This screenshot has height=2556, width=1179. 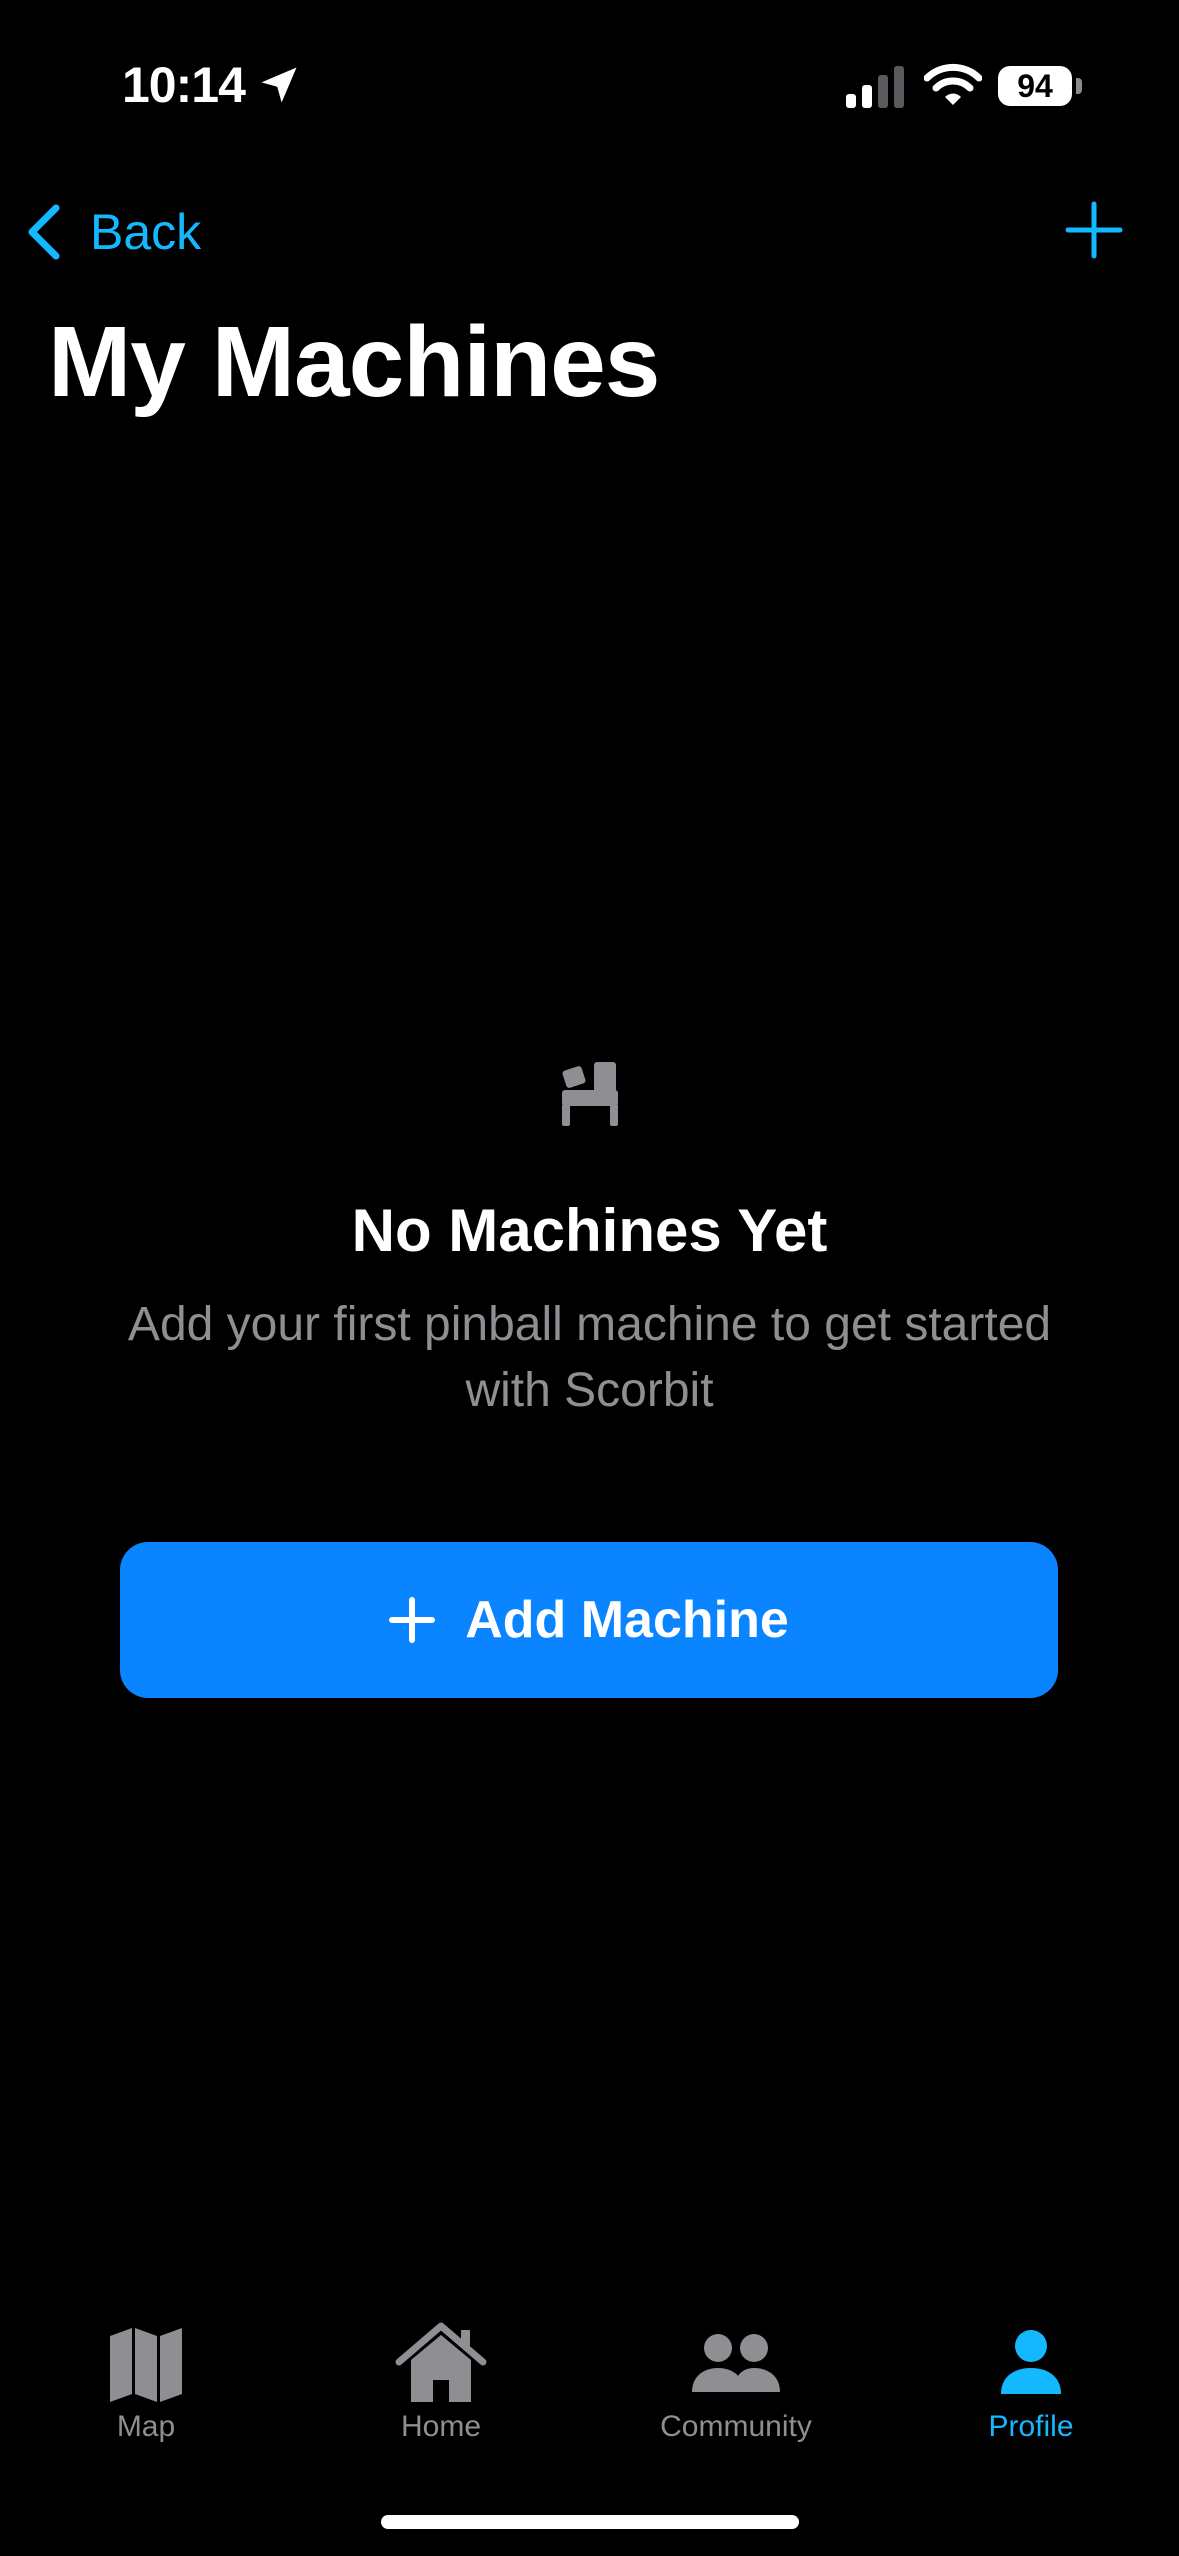 What do you see at coordinates (1031, 2362) in the screenshot?
I see `person-icon` at bounding box center [1031, 2362].